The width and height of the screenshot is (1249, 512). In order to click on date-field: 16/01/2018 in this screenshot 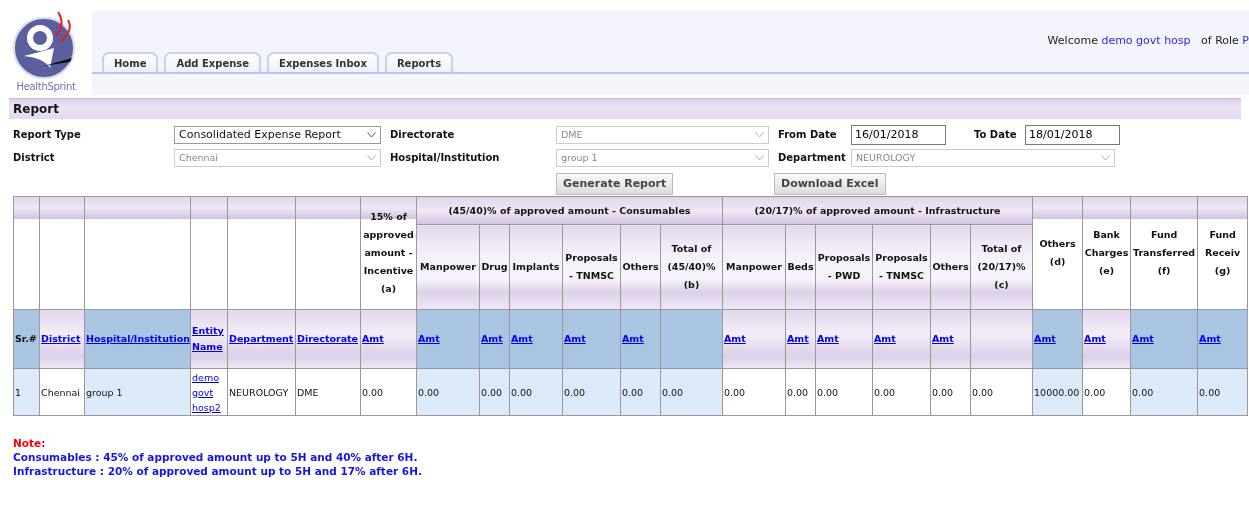, I will do `click(898, 134)`.